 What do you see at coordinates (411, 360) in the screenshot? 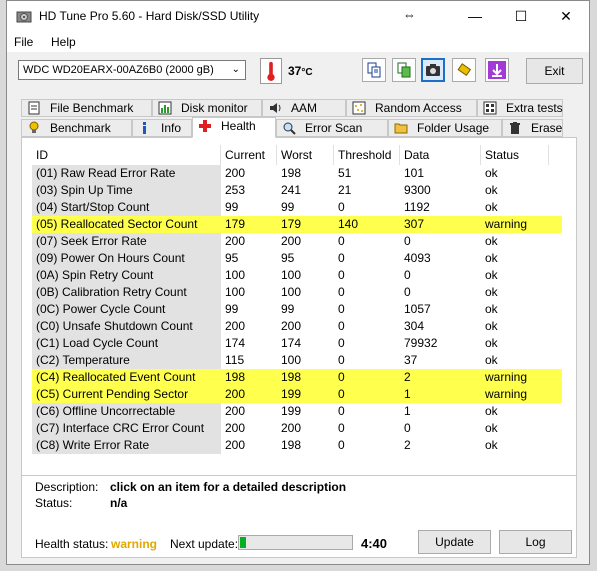
I see `table-cell-data: 37` at bounding box center [411, 360].